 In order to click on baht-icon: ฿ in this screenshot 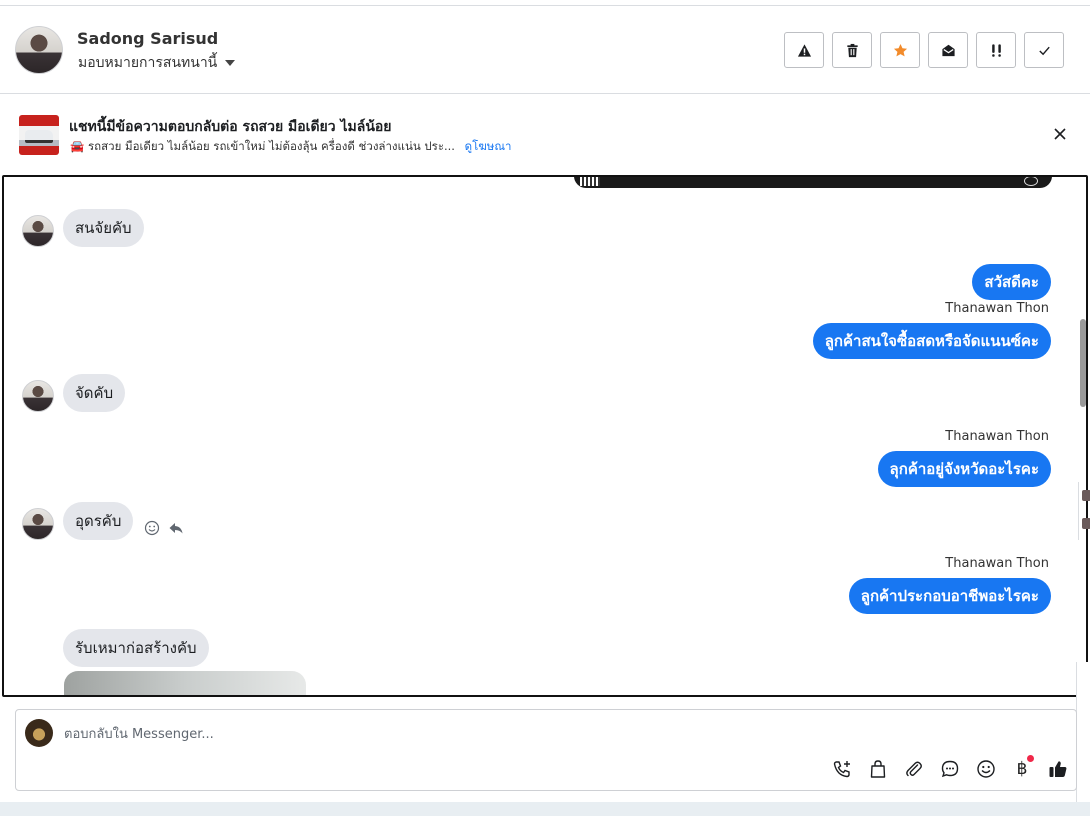, I will do `click(1022, 769)`.